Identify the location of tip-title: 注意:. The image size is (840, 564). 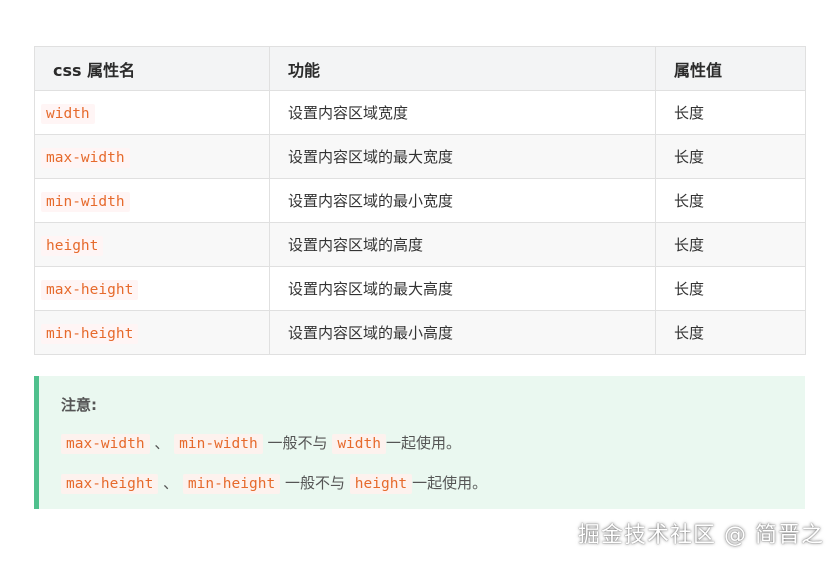
(79, 405).